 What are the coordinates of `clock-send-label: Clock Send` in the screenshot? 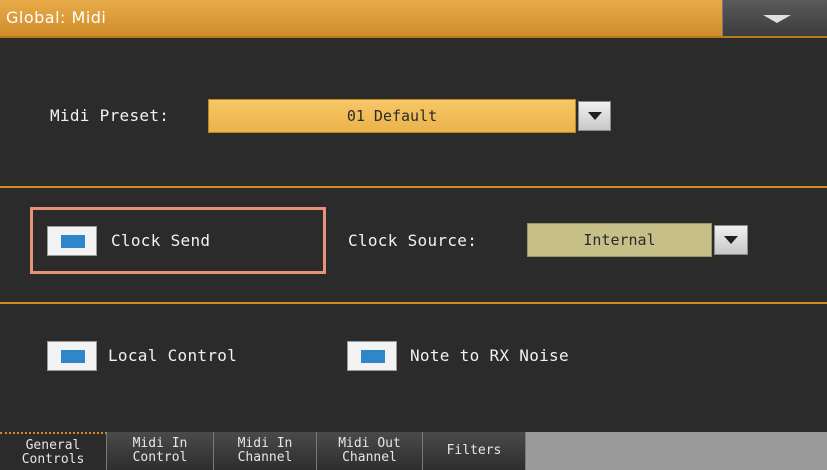 It's located at (161, 240).